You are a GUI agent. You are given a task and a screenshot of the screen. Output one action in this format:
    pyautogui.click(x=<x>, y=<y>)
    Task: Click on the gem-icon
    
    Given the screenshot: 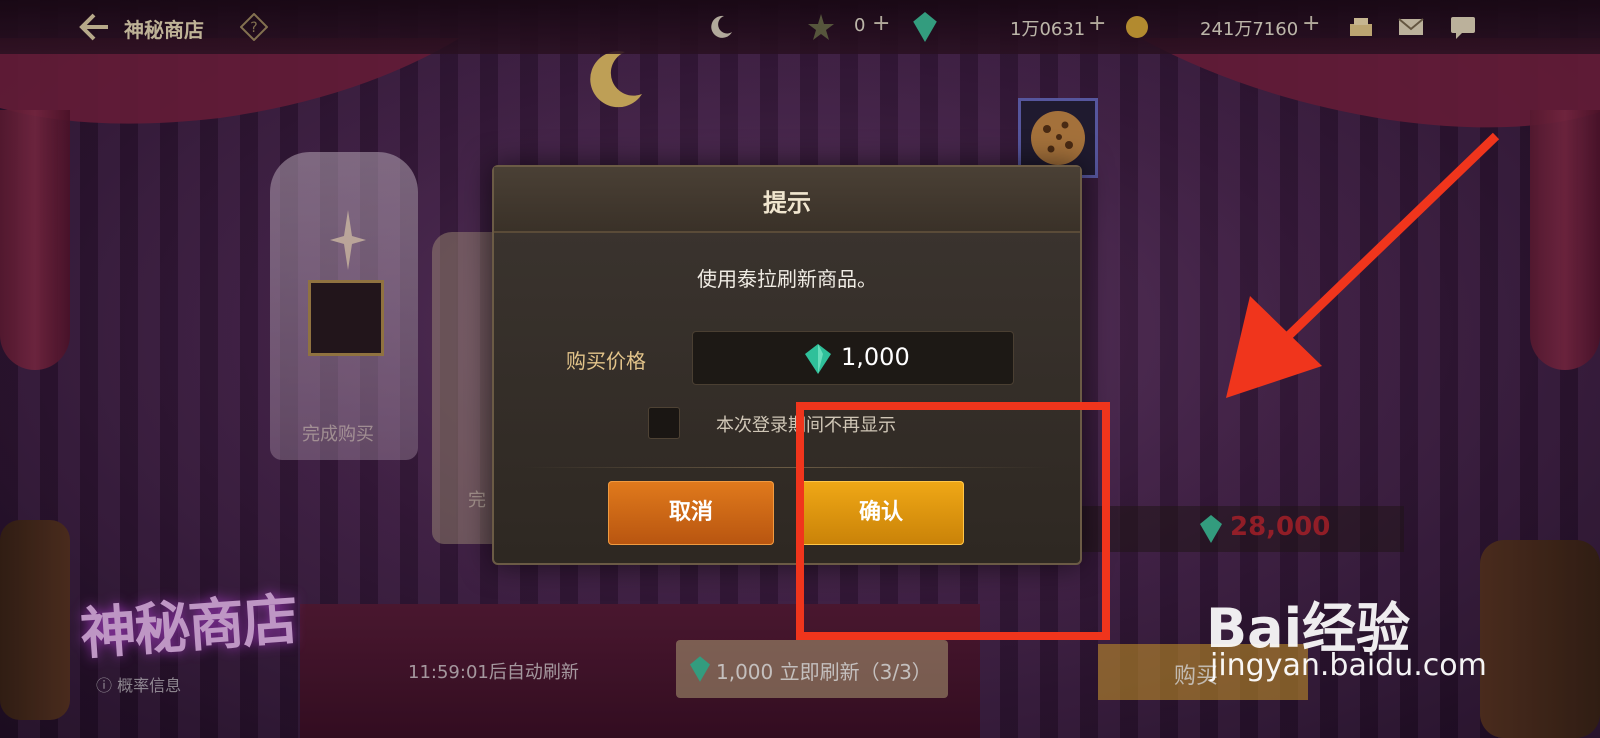 What is the action you would take?
    pyautogui.click(x=818, y=359)
    